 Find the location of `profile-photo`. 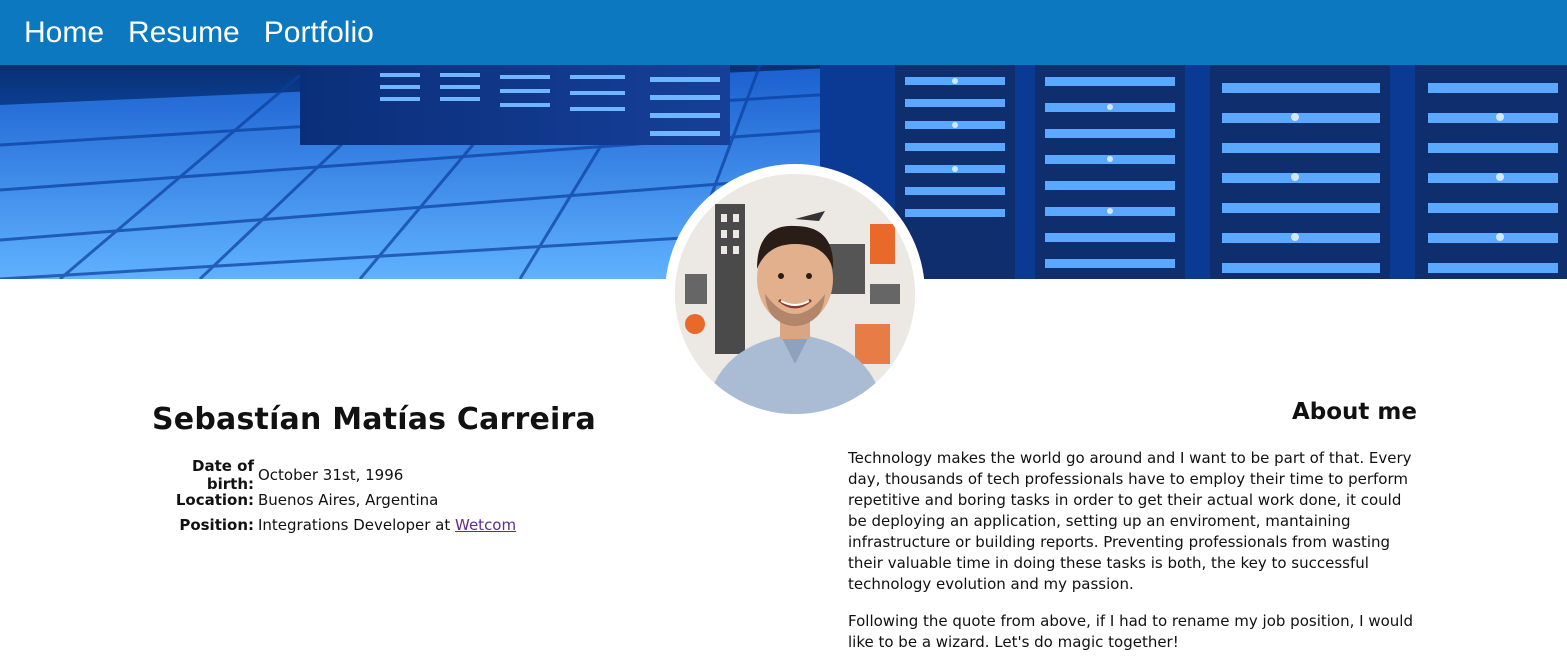

profile-photo is located at coordinates (795, 294).